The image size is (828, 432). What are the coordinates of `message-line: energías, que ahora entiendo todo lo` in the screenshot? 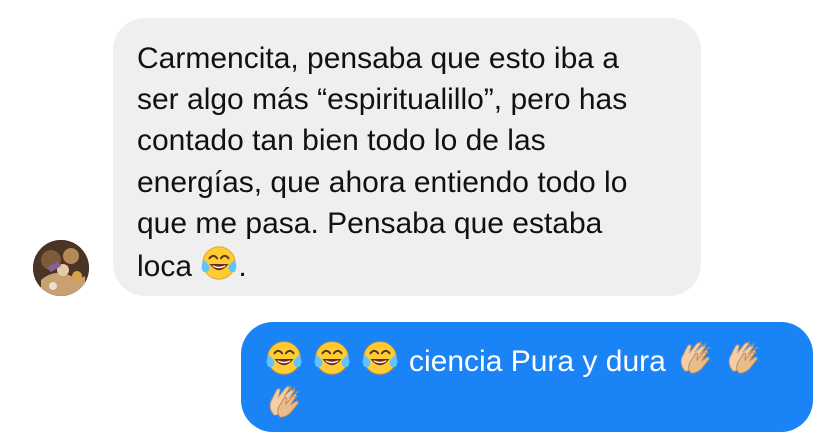 It's located at (382, 182).